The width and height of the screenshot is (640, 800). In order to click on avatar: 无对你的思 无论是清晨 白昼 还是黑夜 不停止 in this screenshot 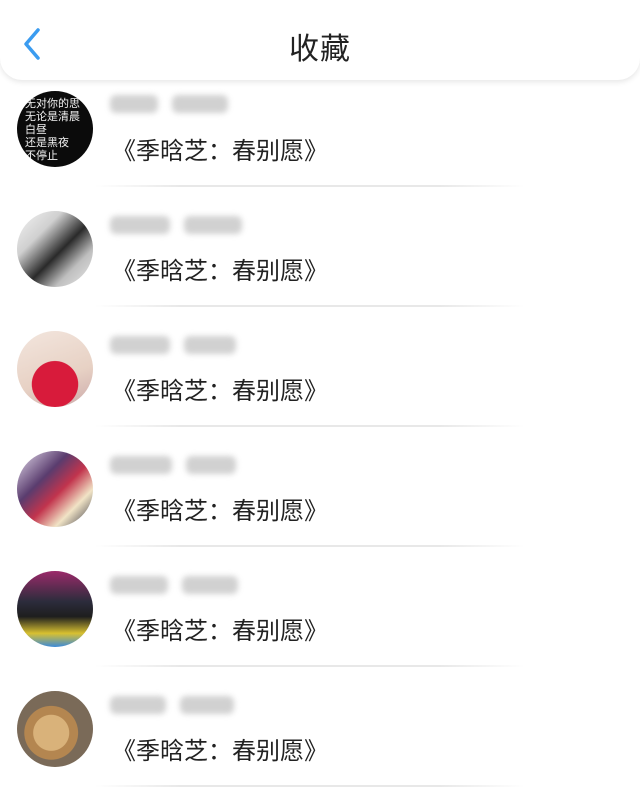, I will do `click(55, 129)`.